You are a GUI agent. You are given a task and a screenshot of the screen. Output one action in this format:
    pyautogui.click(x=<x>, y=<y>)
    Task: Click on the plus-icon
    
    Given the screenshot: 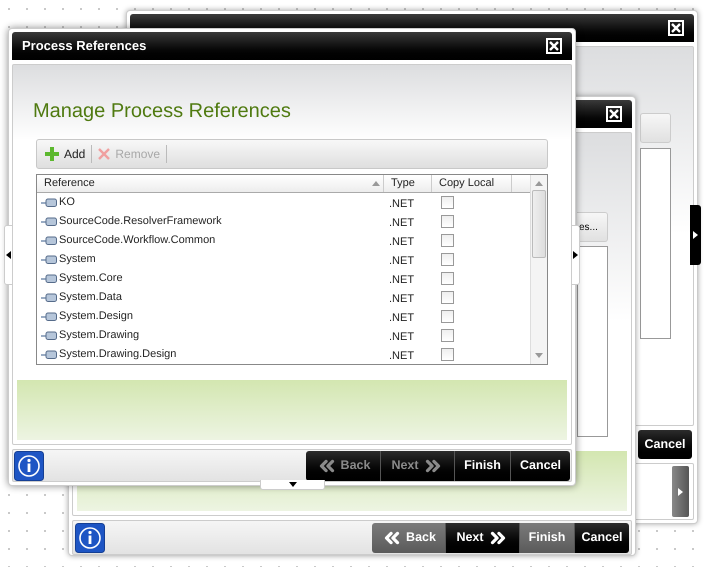 What is the action you would take?
    pyautogui.click(x=52, y=154)
    